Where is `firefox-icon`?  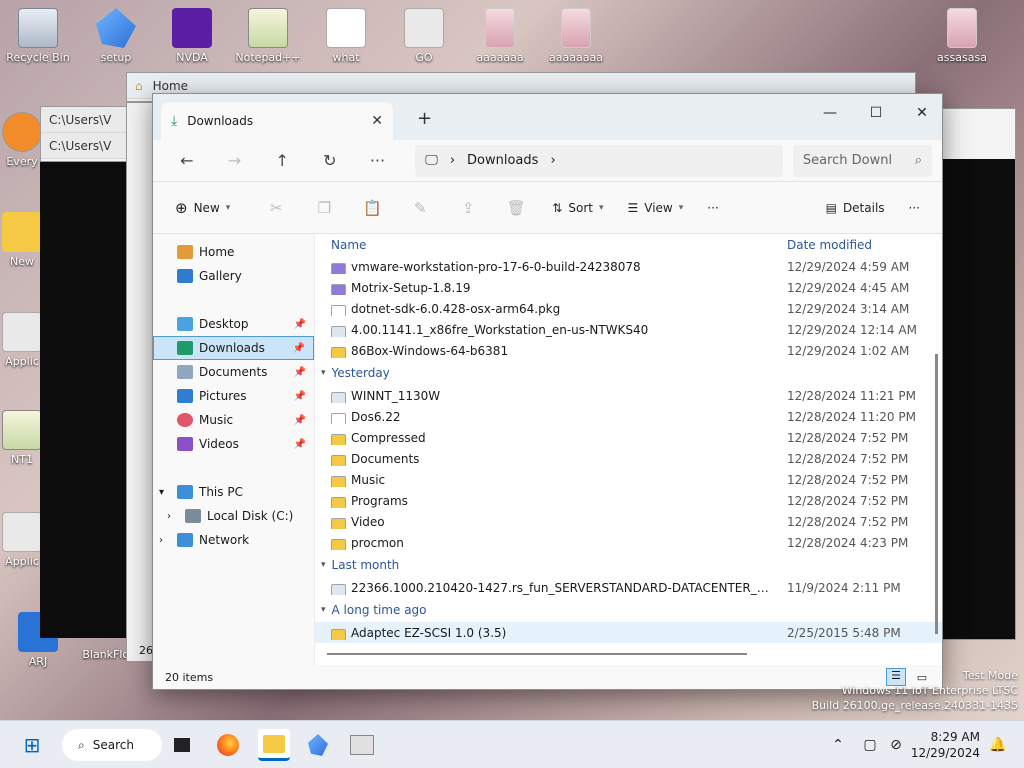 firefox-icon is located at coordinates (228, 745).